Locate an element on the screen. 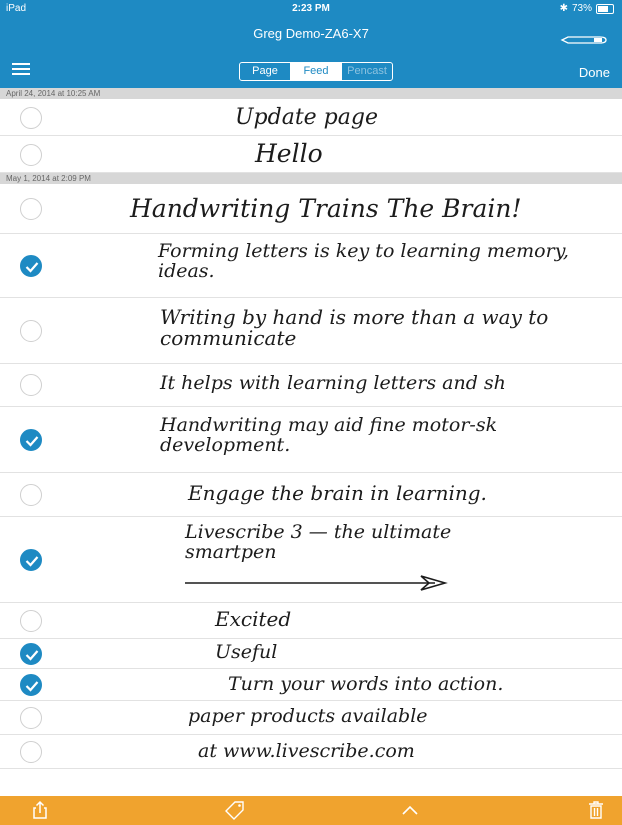  handwriting-text: at www.livescribe.com is located at coordinates (306, 751).